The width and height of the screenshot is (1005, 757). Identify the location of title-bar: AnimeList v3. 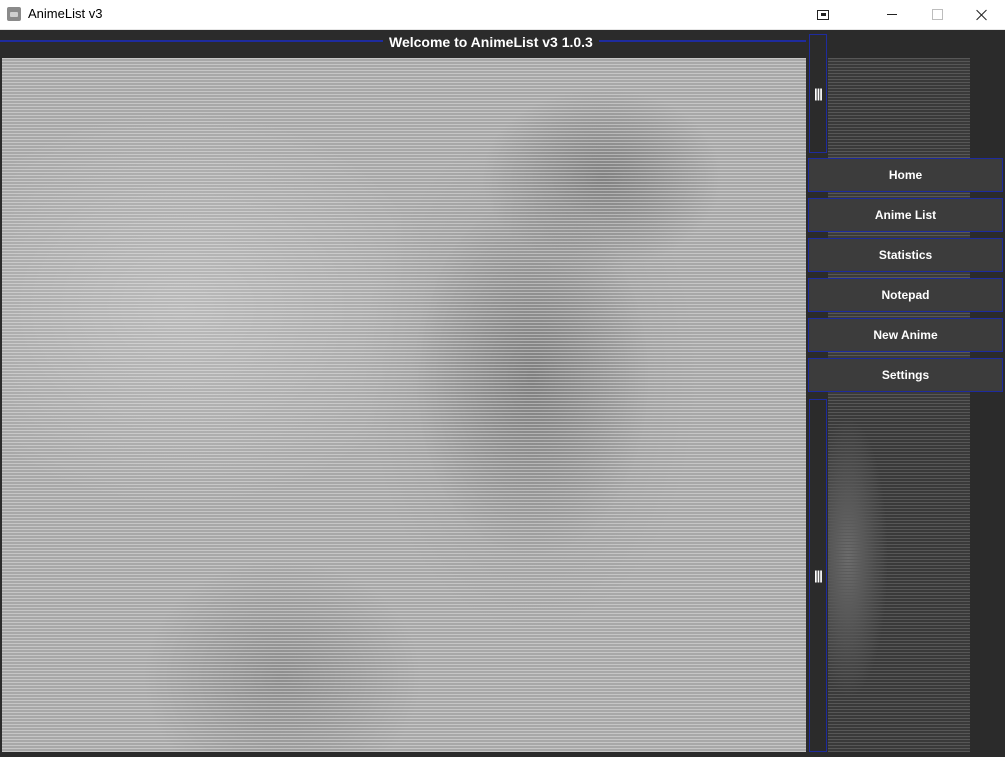
(502, 15).